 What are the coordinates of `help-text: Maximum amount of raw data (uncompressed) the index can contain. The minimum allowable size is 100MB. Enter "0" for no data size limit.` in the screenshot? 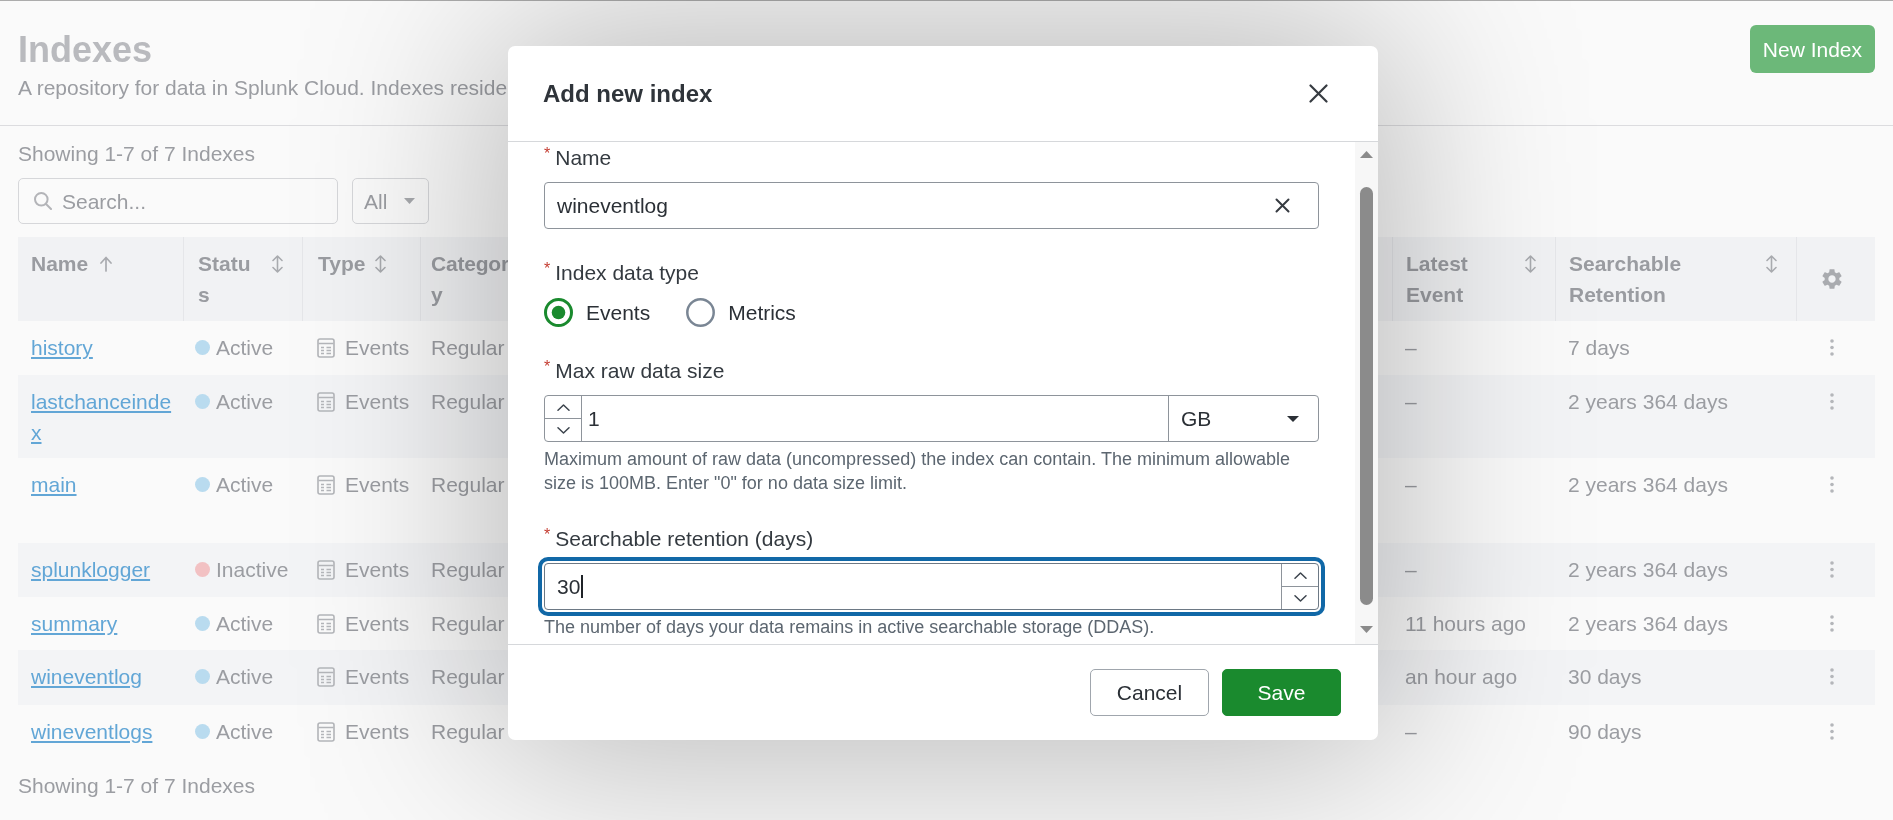 It's located at (917, 471).